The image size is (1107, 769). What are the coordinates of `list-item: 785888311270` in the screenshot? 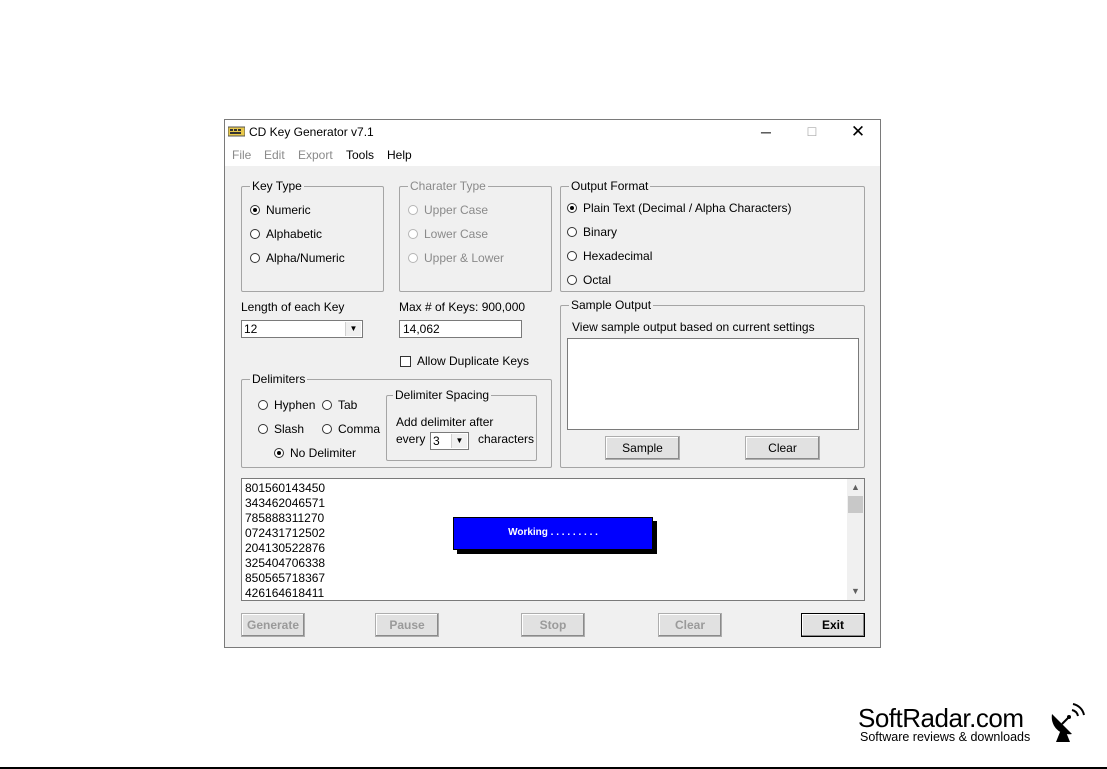 It's located at (285, 518).